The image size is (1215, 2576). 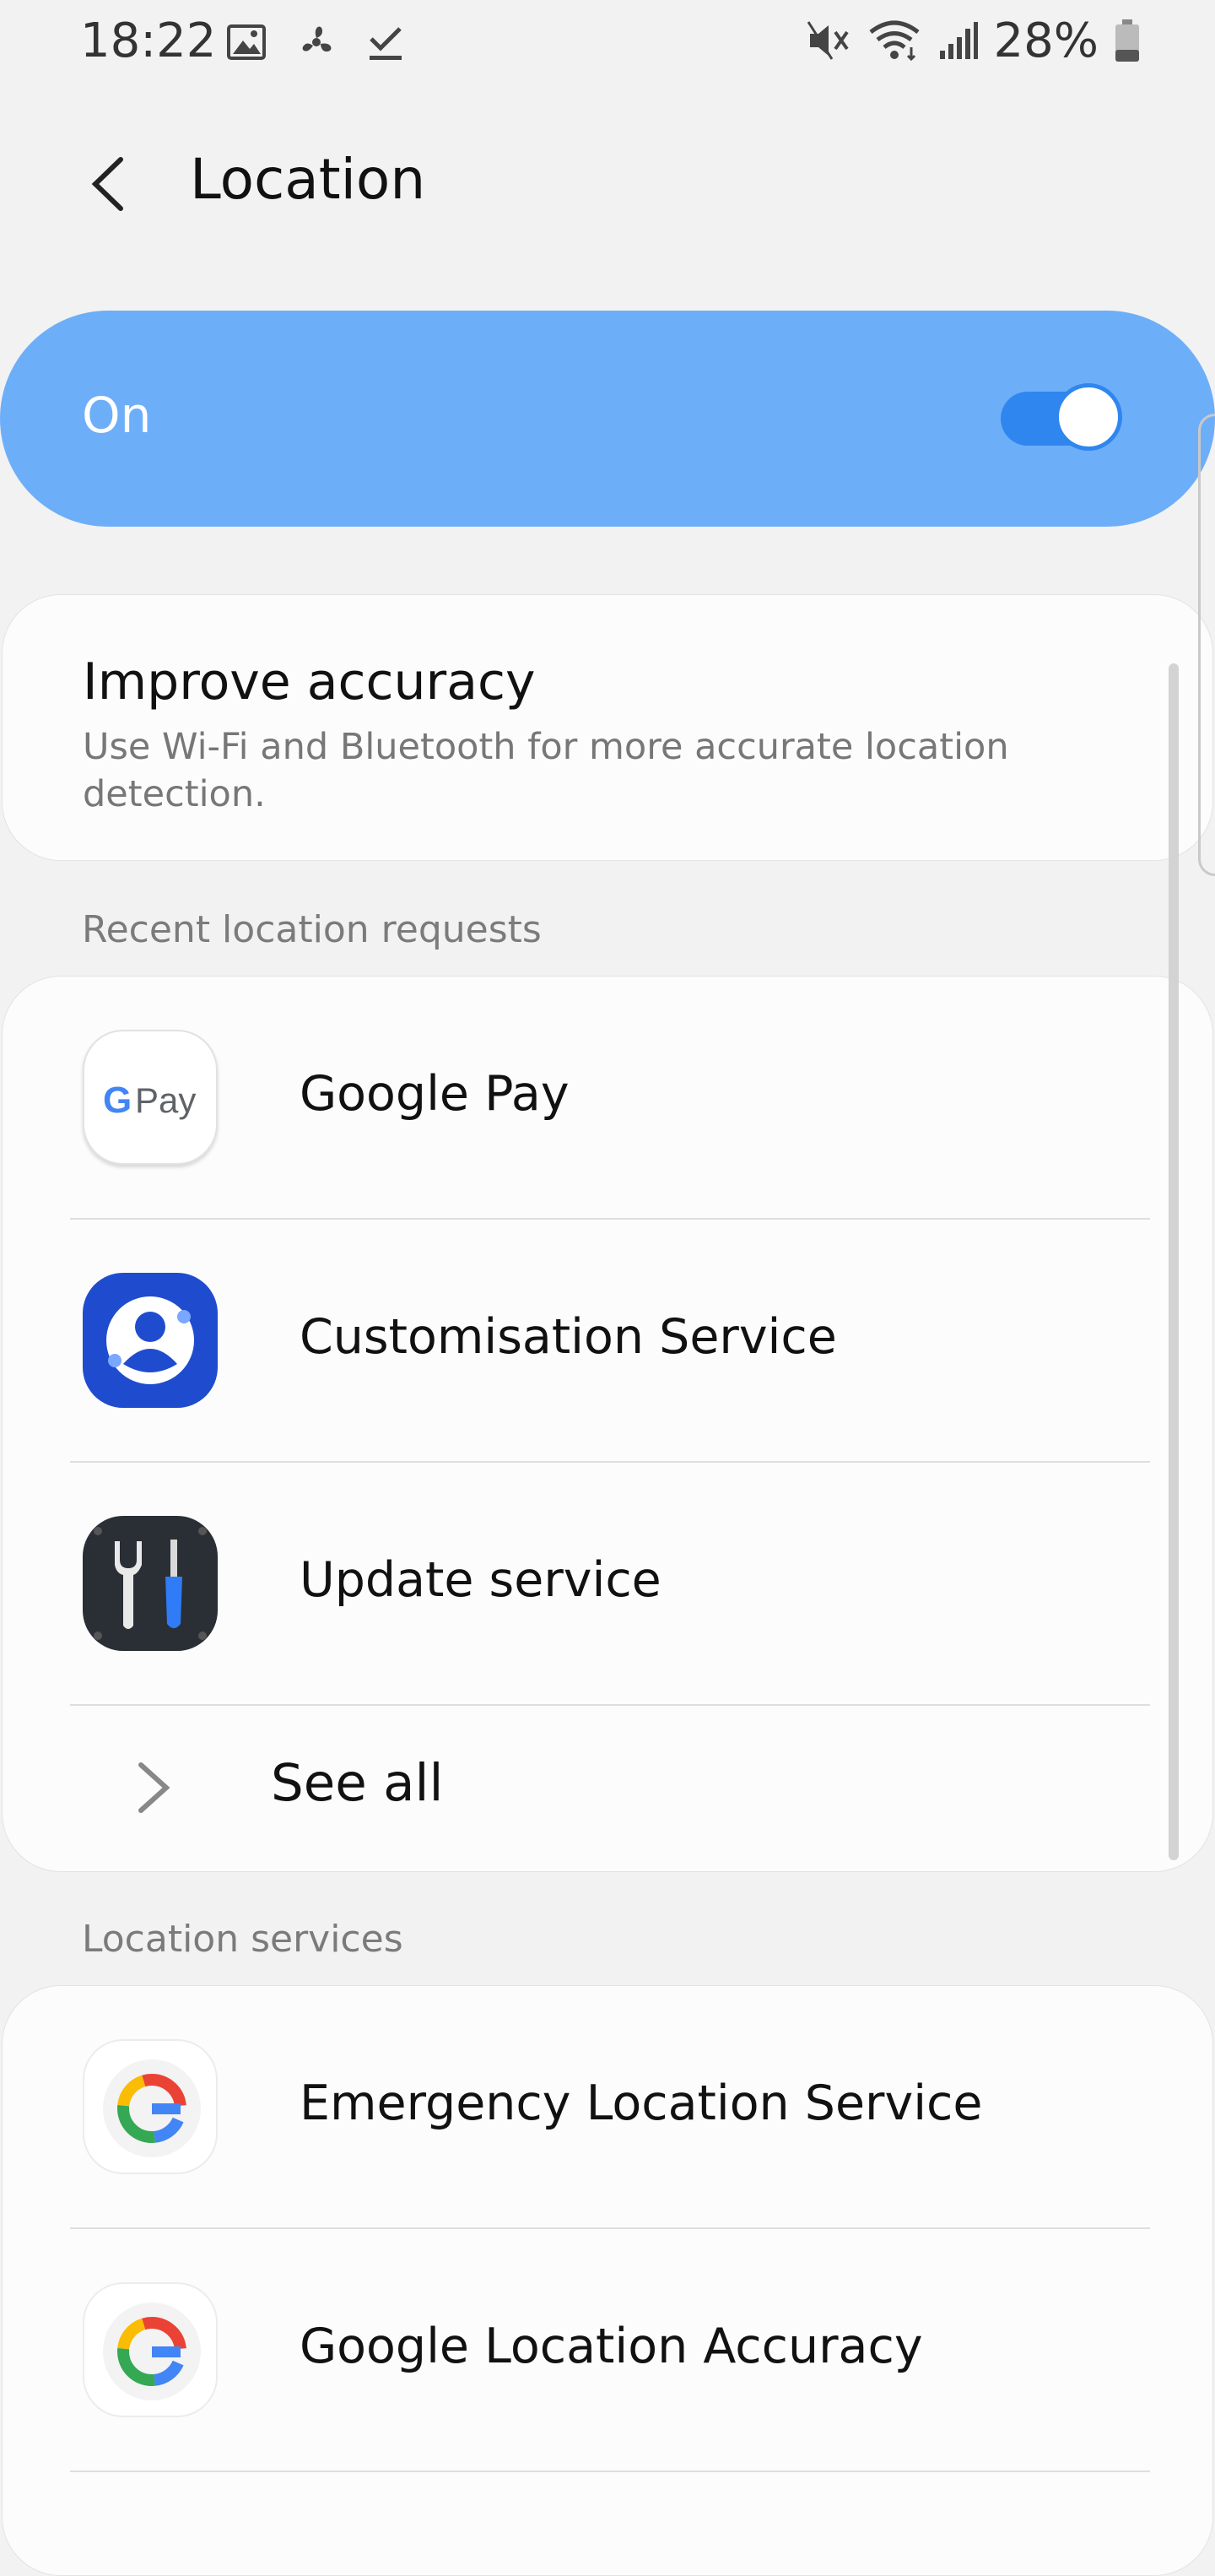 I want to click on toggle-knob, so click(x=1088, y=417).